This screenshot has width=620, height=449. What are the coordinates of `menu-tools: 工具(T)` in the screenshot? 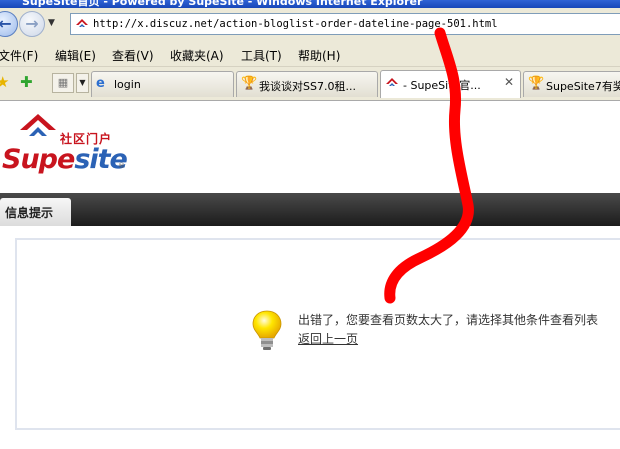 It's located at (261, 55).